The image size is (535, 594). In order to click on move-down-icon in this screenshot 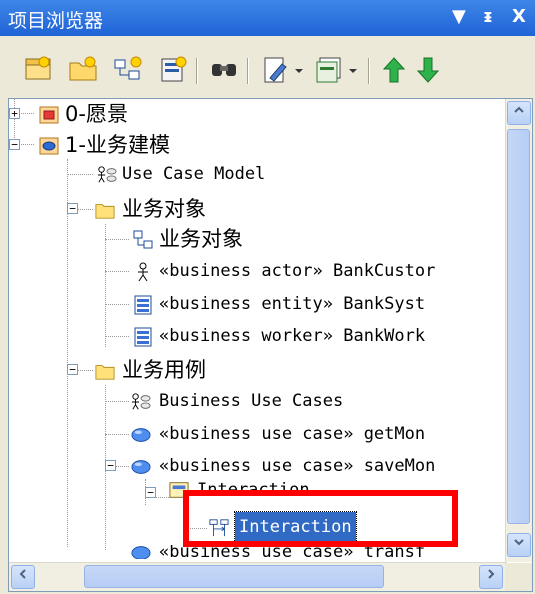, I will do `click(428, 70)`.